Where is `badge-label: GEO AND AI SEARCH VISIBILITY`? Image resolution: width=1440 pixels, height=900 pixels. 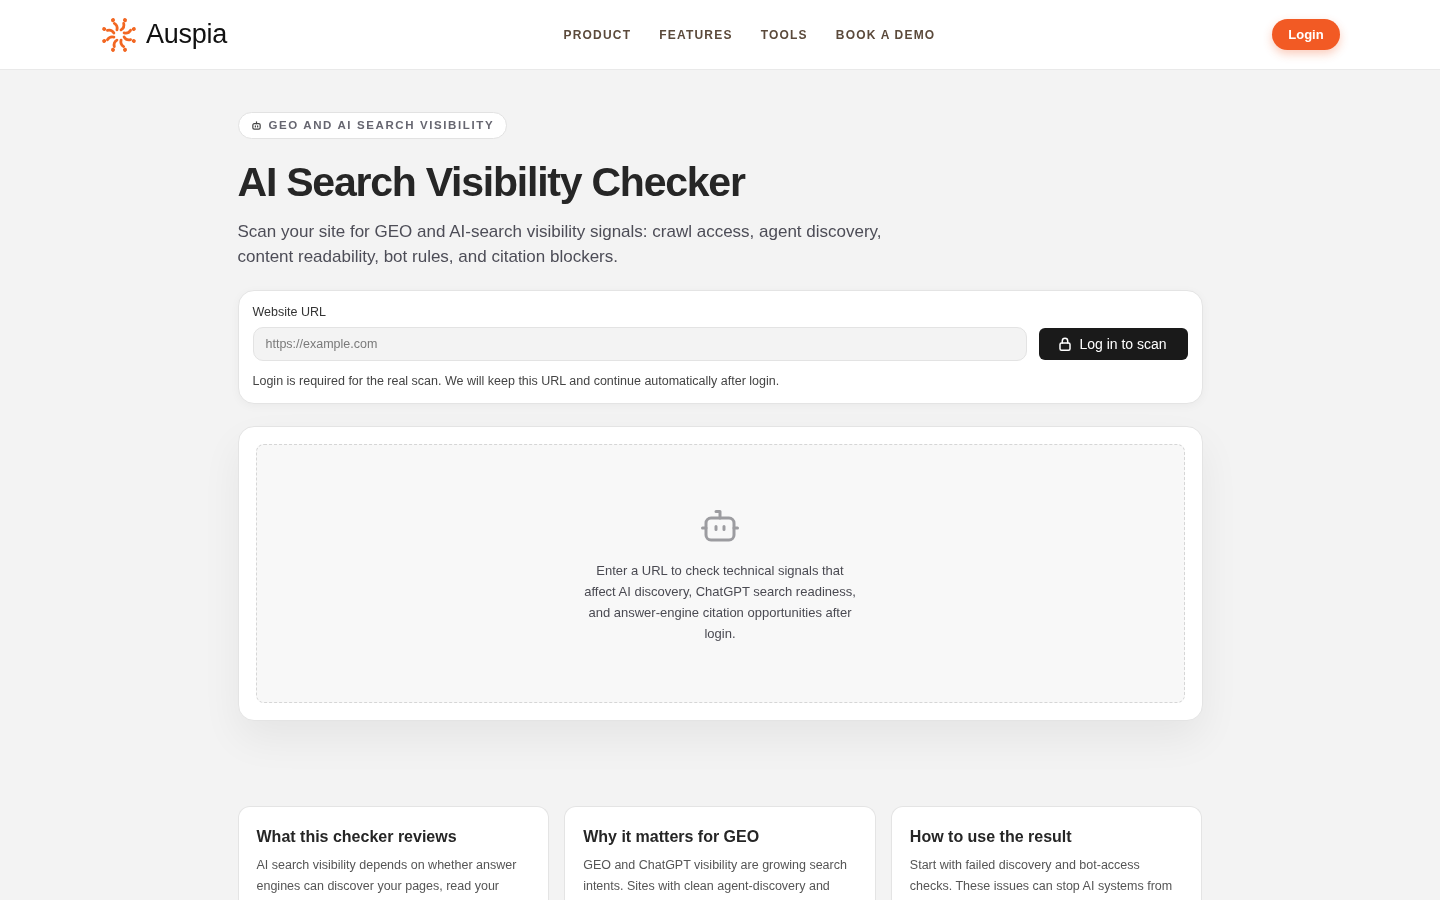 badge-label: GEO AND AI SEARCH VISIBILITY is located at coordinates (381, 125).